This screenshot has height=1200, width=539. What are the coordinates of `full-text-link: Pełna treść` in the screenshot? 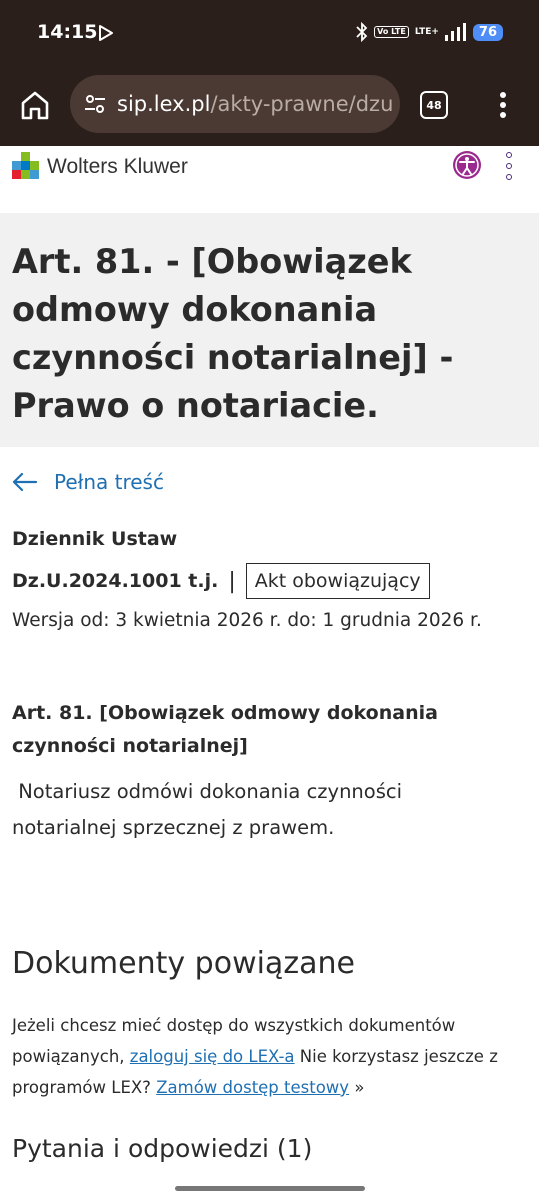 It's located at (88, 482).